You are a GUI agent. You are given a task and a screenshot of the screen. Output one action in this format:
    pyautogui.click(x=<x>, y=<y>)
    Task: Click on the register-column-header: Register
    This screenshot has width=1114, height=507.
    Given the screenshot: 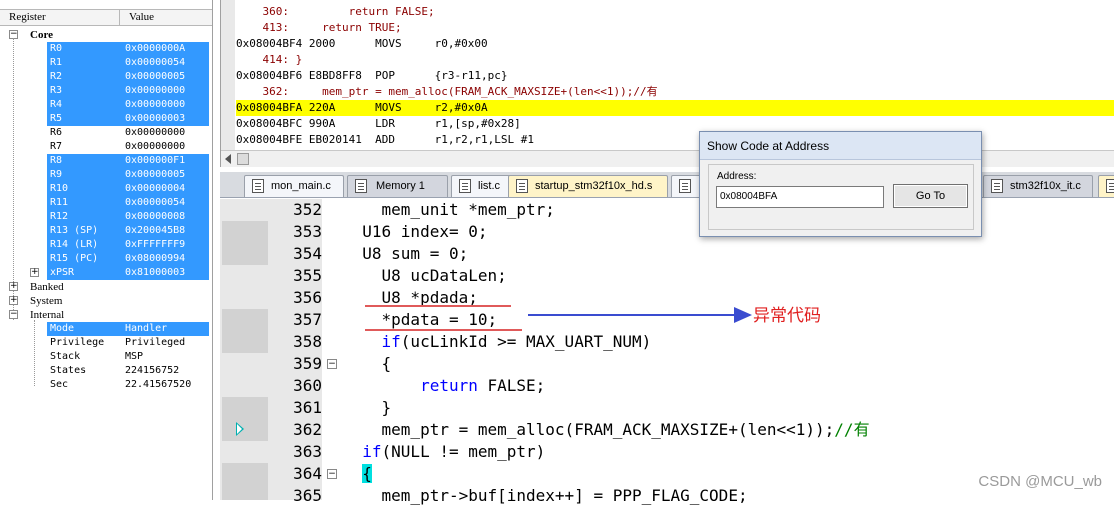 What is the action you would take?
    pyautogui.click(x=60, y=17)
    